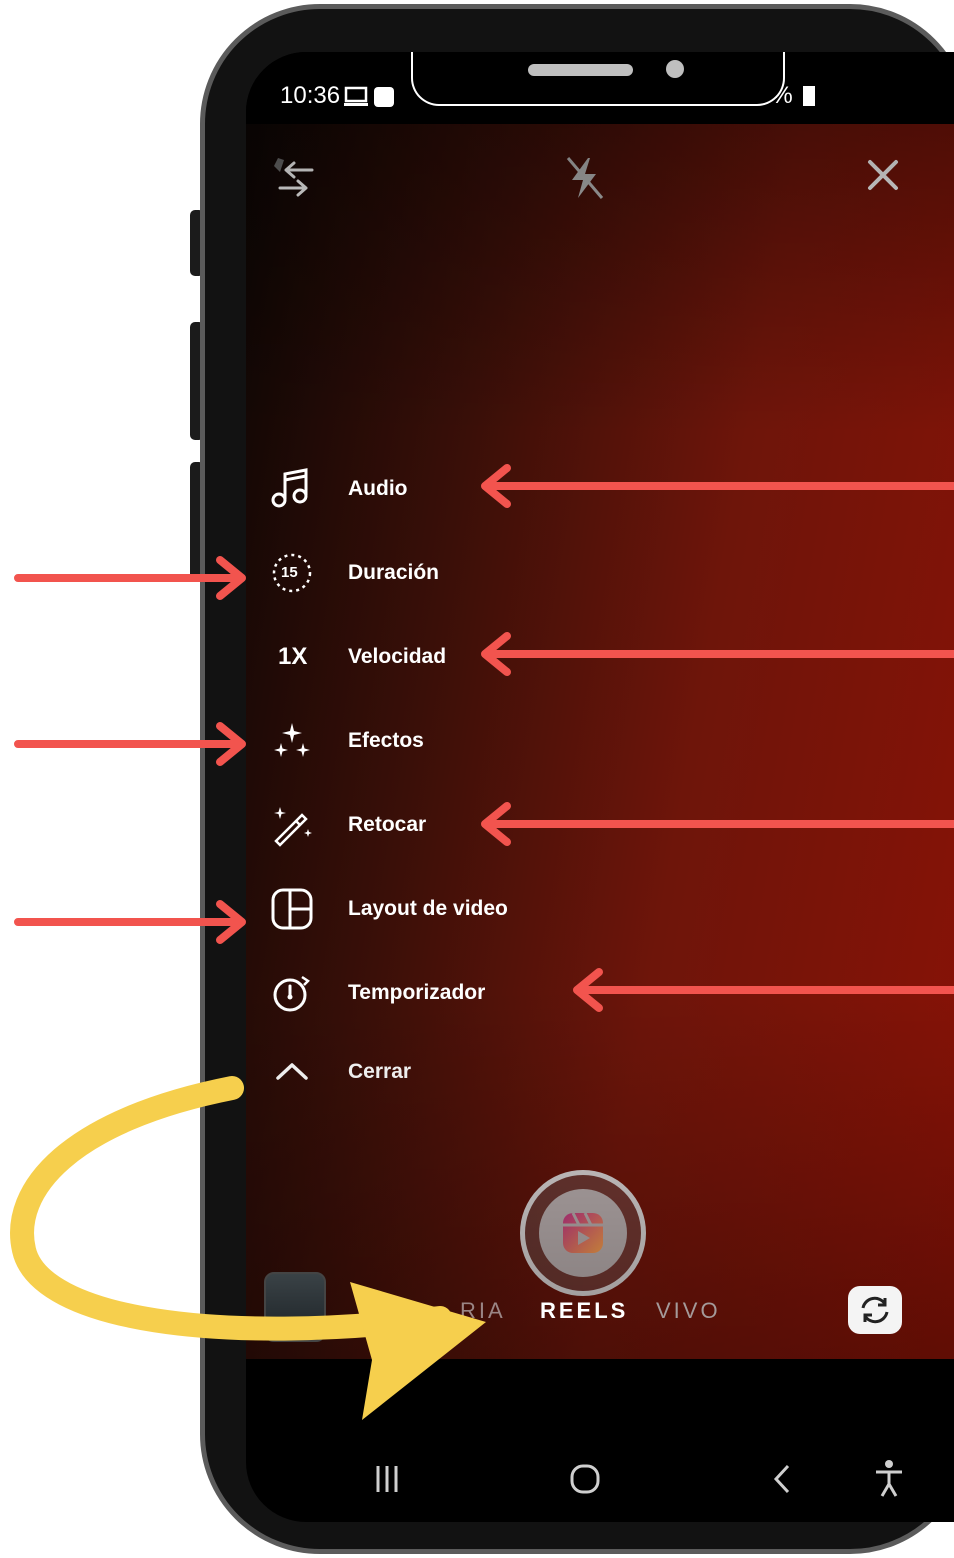 The width and height of the screenshot is (954, 1558). Describe the element at coordinates (378, 488) in the screenshot. I see `menu-item-label: Audio` at that location.